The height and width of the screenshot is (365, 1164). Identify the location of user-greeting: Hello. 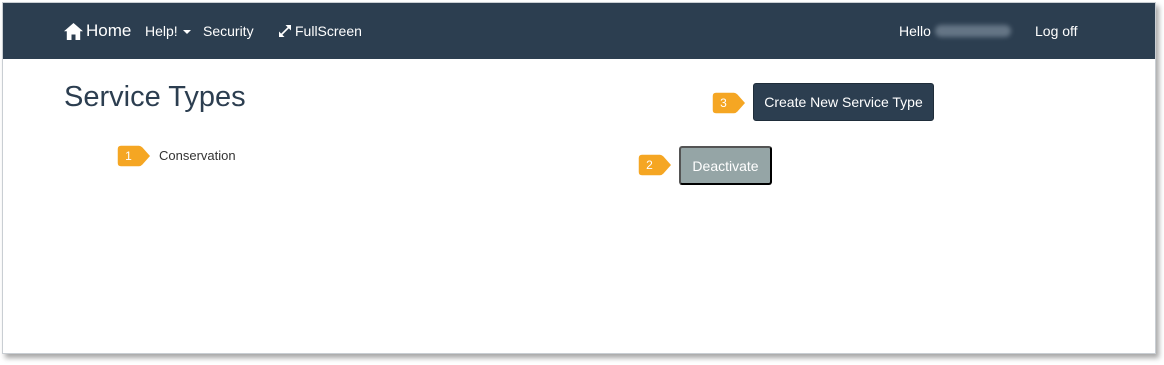
(955, 31).